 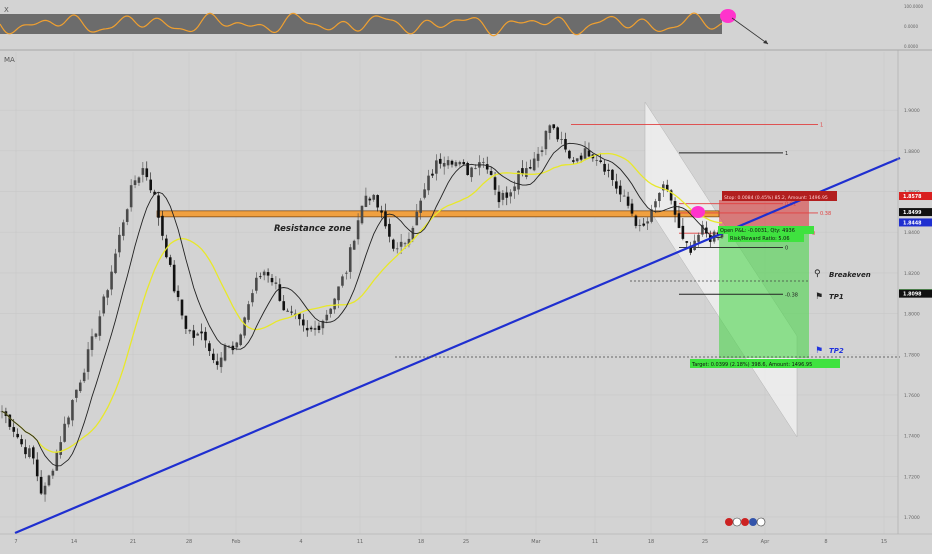 What do you see at coordinates (825, 542) in the screenshot?
I see `time-tick-label: 8` at bounding box center [825, 542].